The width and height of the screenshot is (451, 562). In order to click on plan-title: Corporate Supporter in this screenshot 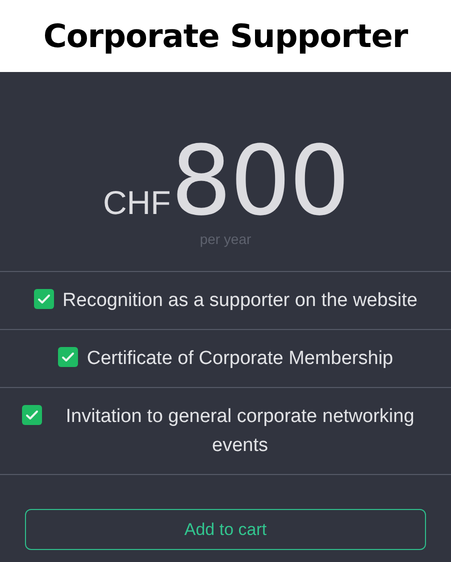, I will do `click(225, 36)`.